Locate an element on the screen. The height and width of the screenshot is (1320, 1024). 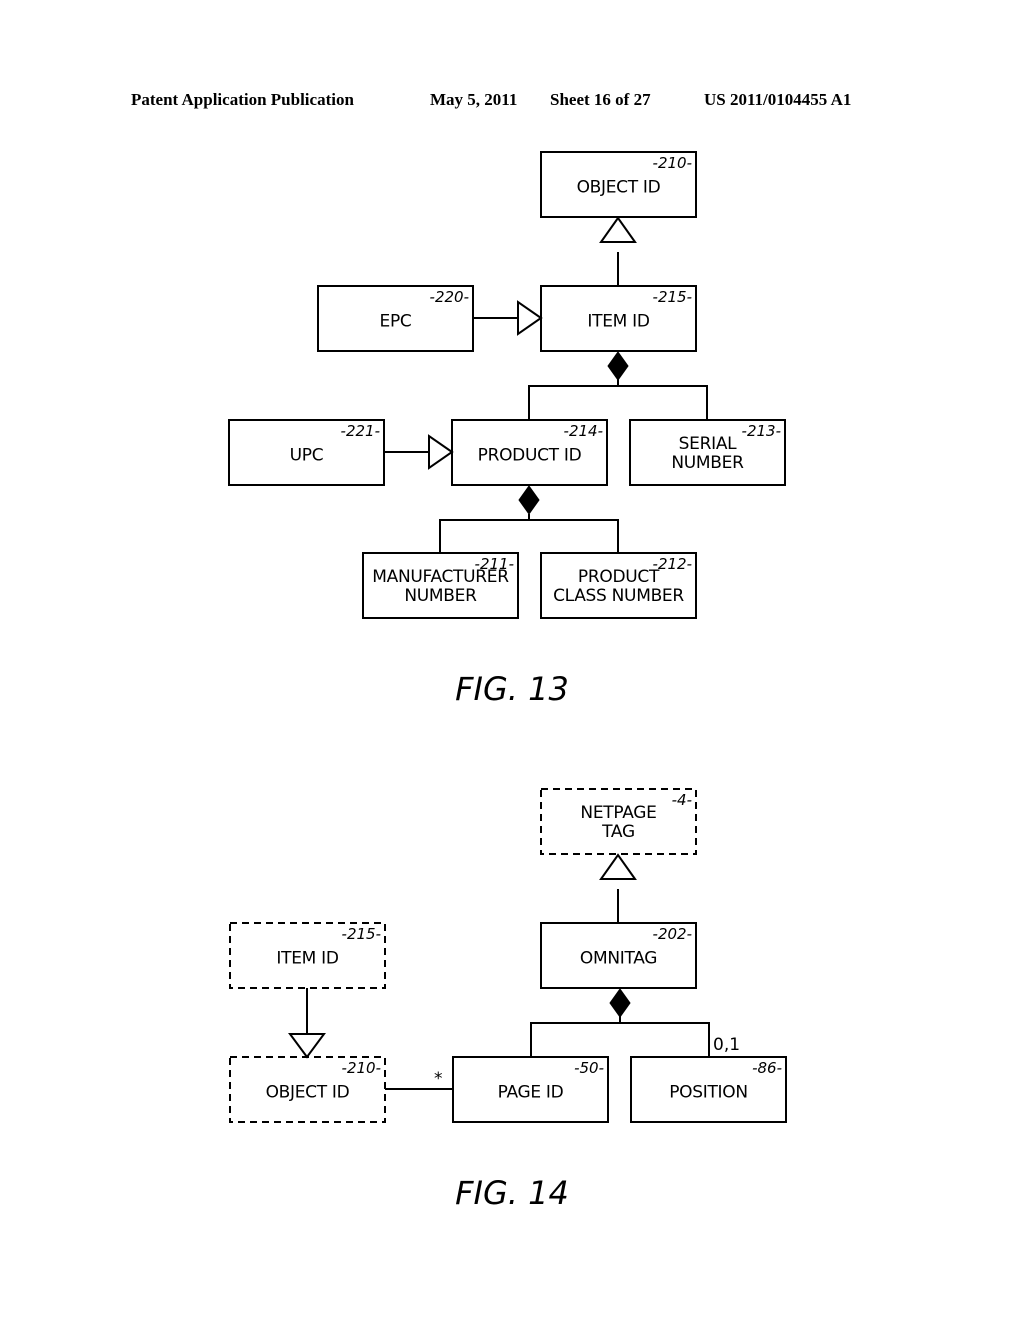
box-label: SERIAL is located at coordinates (708, 444).